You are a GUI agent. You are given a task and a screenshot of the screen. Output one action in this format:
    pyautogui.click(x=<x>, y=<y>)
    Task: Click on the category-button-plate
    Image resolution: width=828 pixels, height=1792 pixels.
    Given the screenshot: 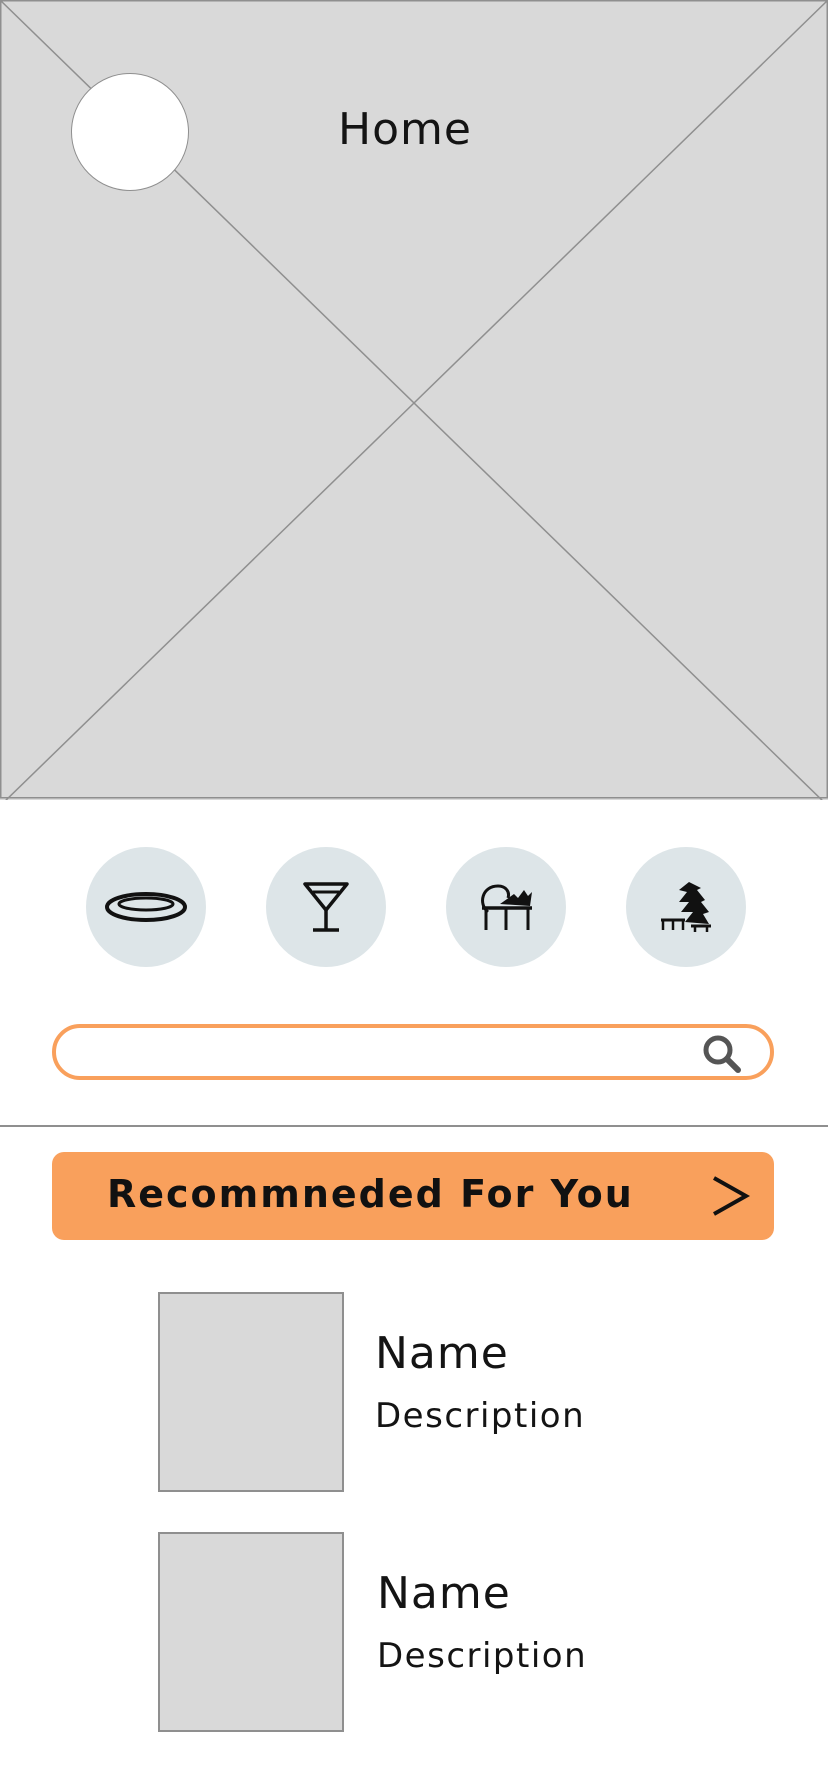 What is the action you would take?
    pyautogui.click(x=146, y=907)
    